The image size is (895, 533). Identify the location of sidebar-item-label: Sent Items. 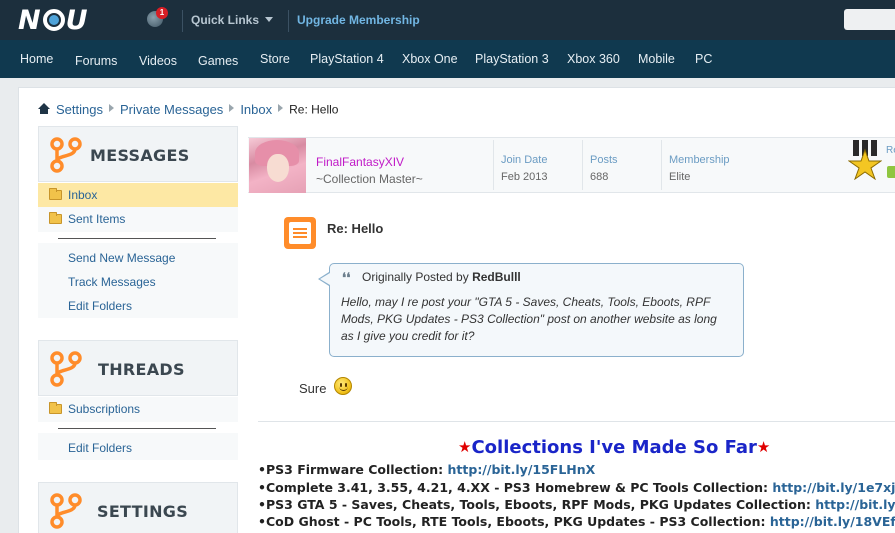
(97, 219).